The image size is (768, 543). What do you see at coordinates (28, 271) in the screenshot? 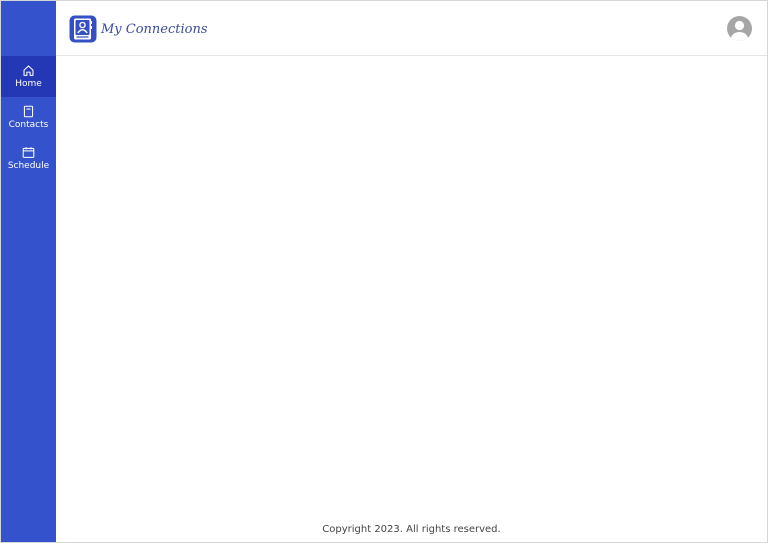
I see `sidebar: Home Contacts Schedule` at bounding box center [28, 271].